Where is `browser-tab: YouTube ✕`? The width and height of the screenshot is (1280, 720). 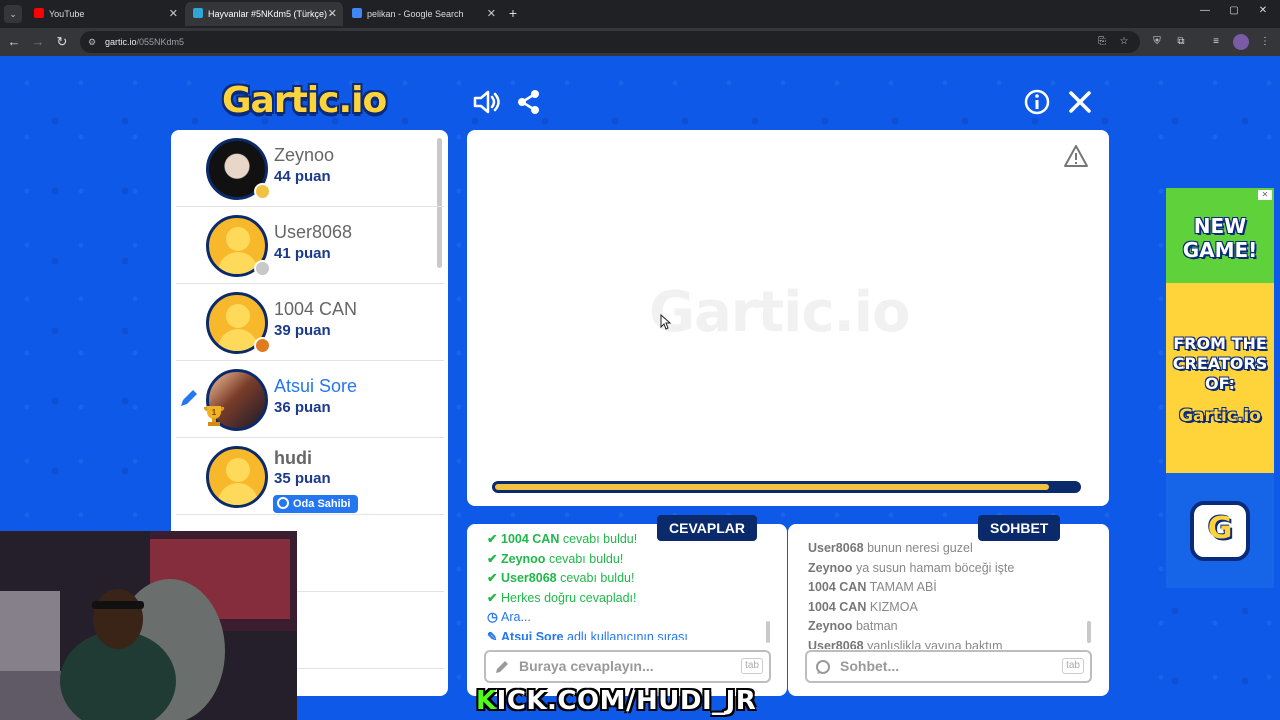 browser-tab: YouTube ✕ is located at coordinates (105, 14).